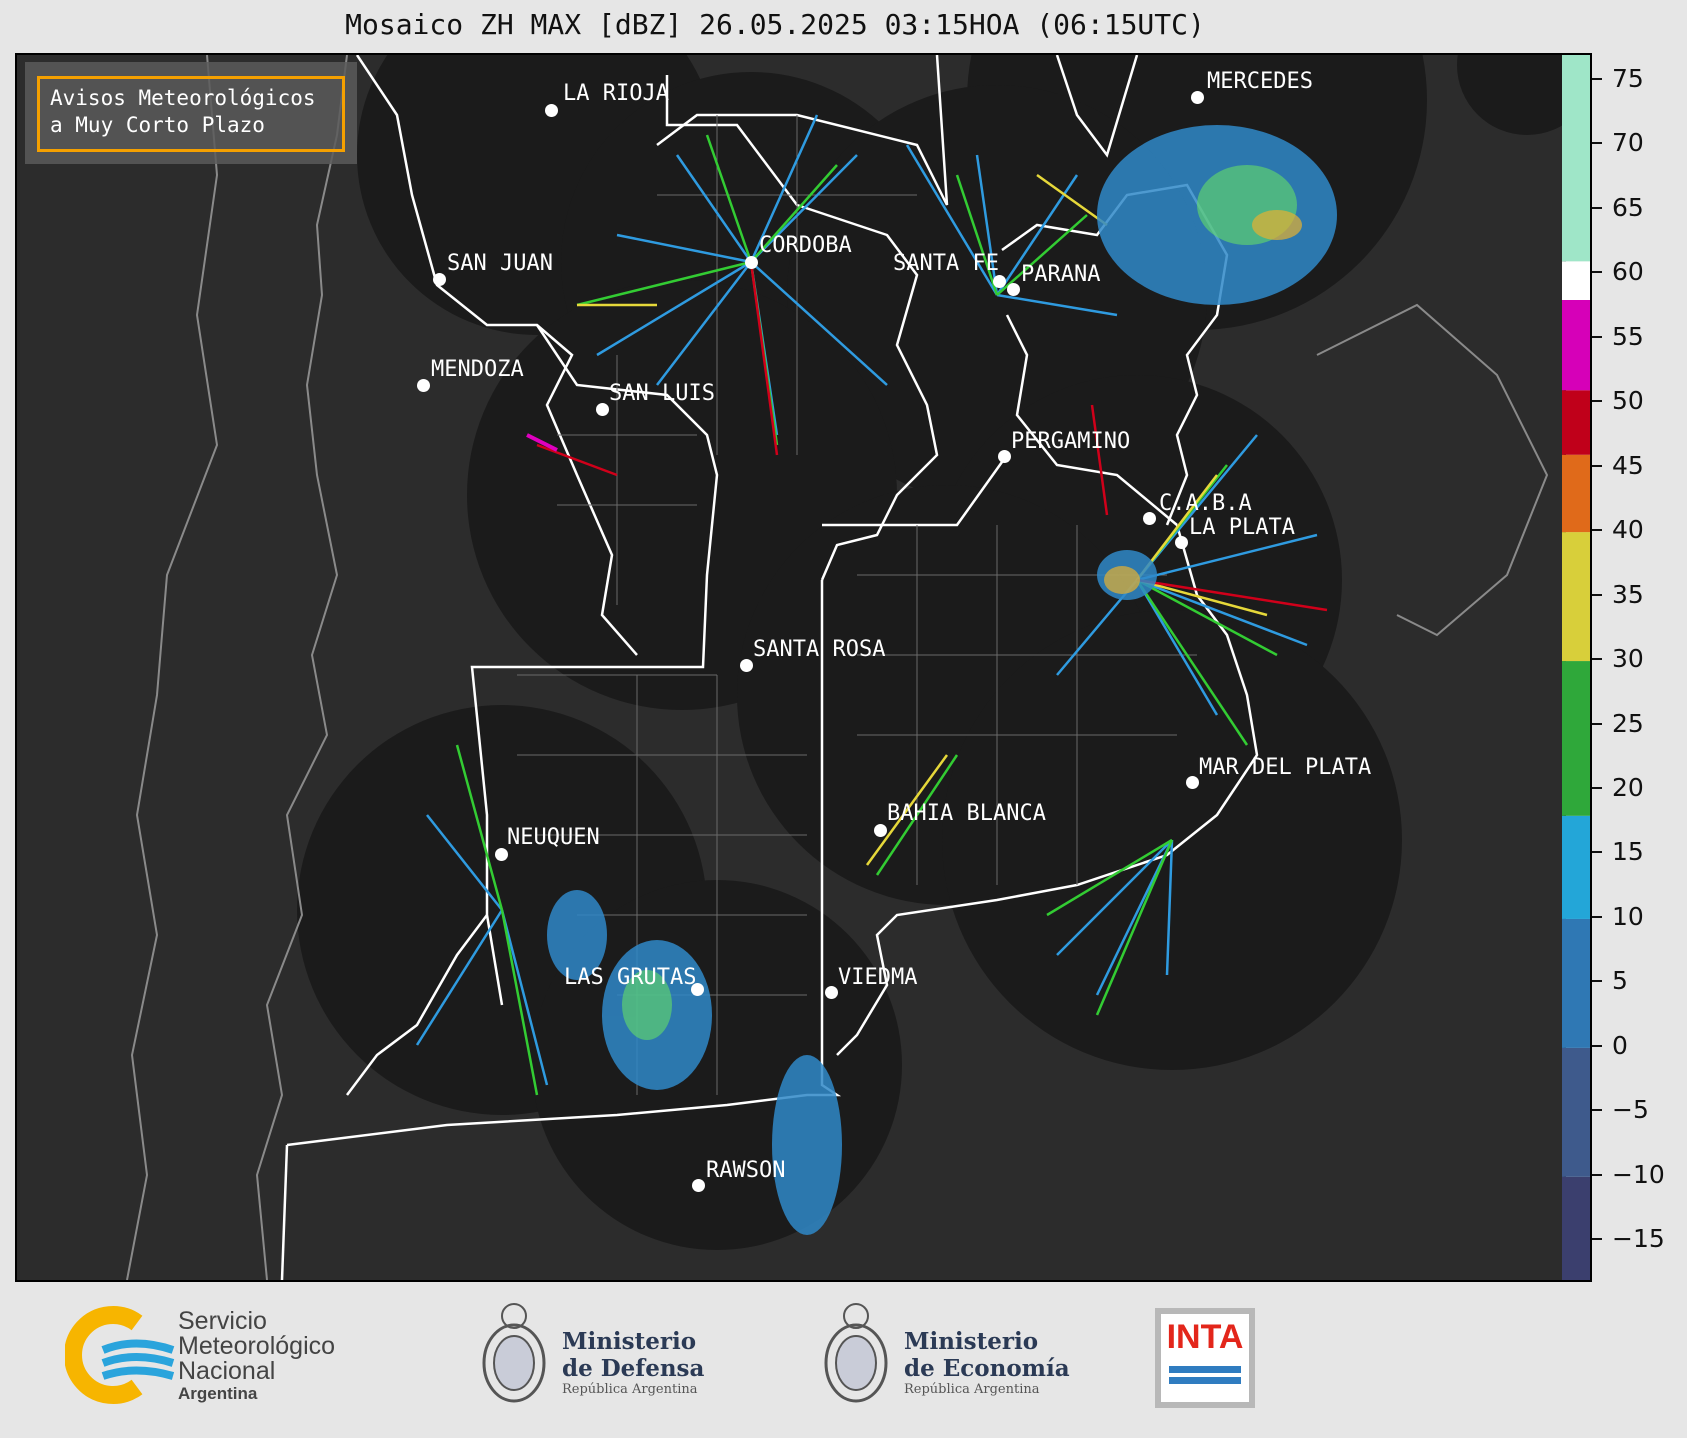 The width and height of the screenshot is (1687, 1438). I want to click on colorbar-tick-label: −5, so click(1630, 1110).